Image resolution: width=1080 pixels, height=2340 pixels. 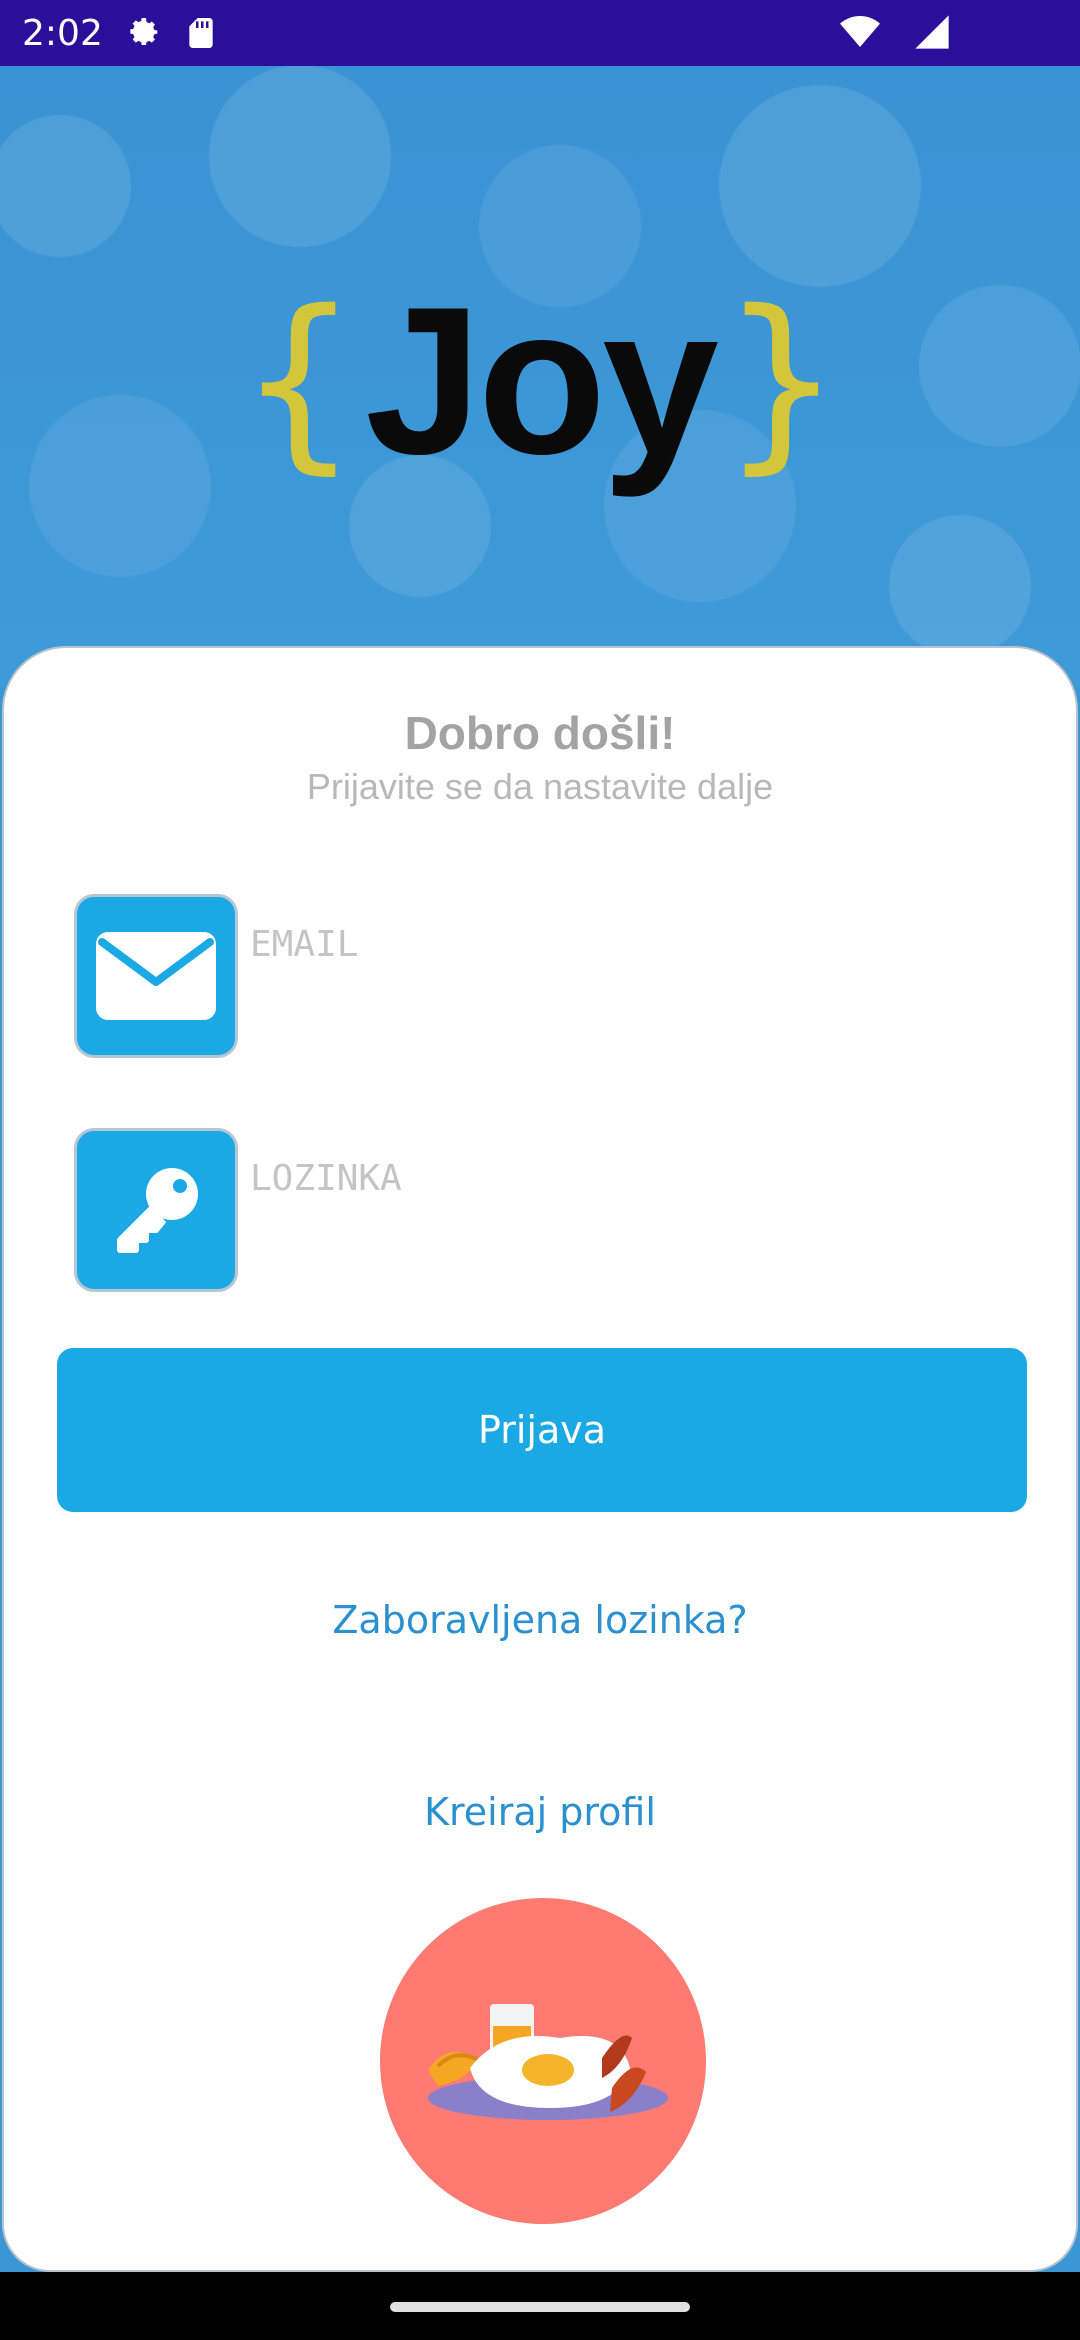 I want to click on breakfast-illustration, so click(x=543, y=2061).